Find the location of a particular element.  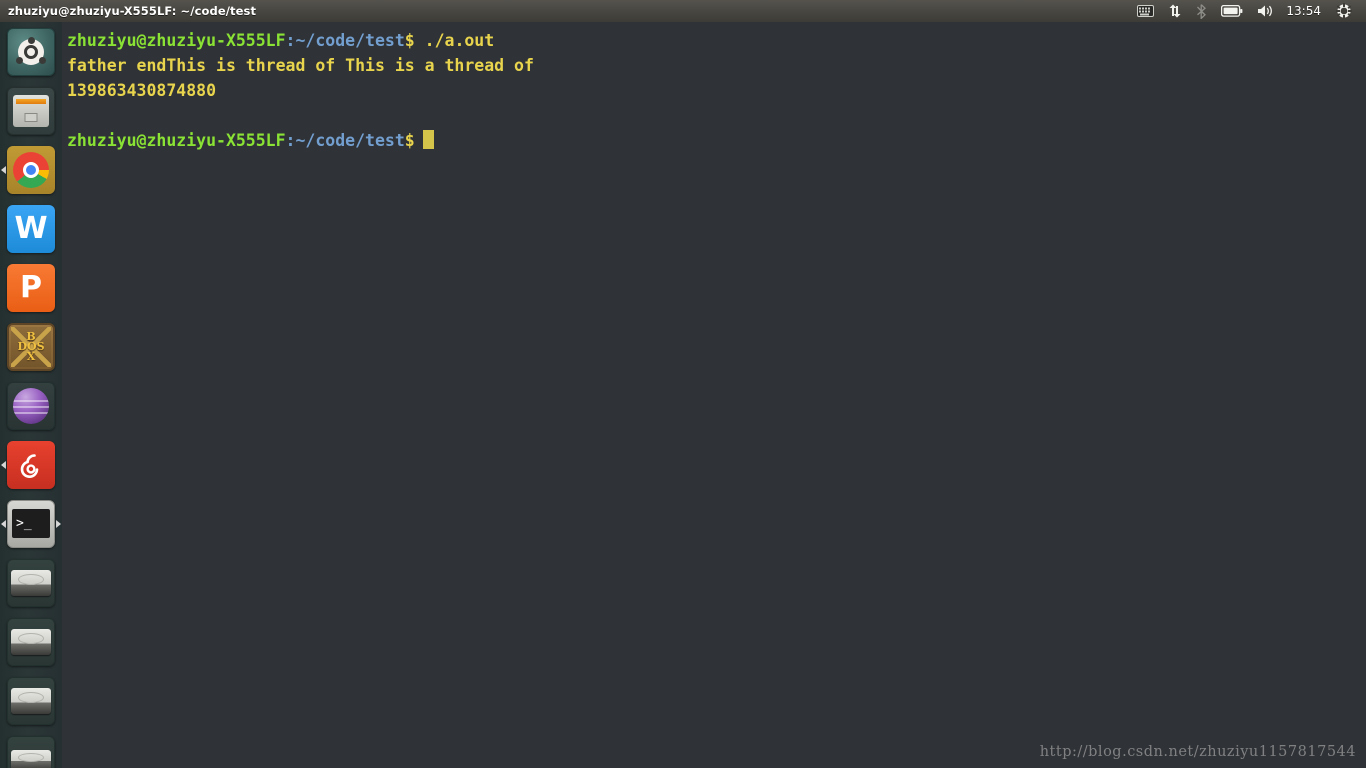

launcher-item-trash is located at coordinates (31, 749).